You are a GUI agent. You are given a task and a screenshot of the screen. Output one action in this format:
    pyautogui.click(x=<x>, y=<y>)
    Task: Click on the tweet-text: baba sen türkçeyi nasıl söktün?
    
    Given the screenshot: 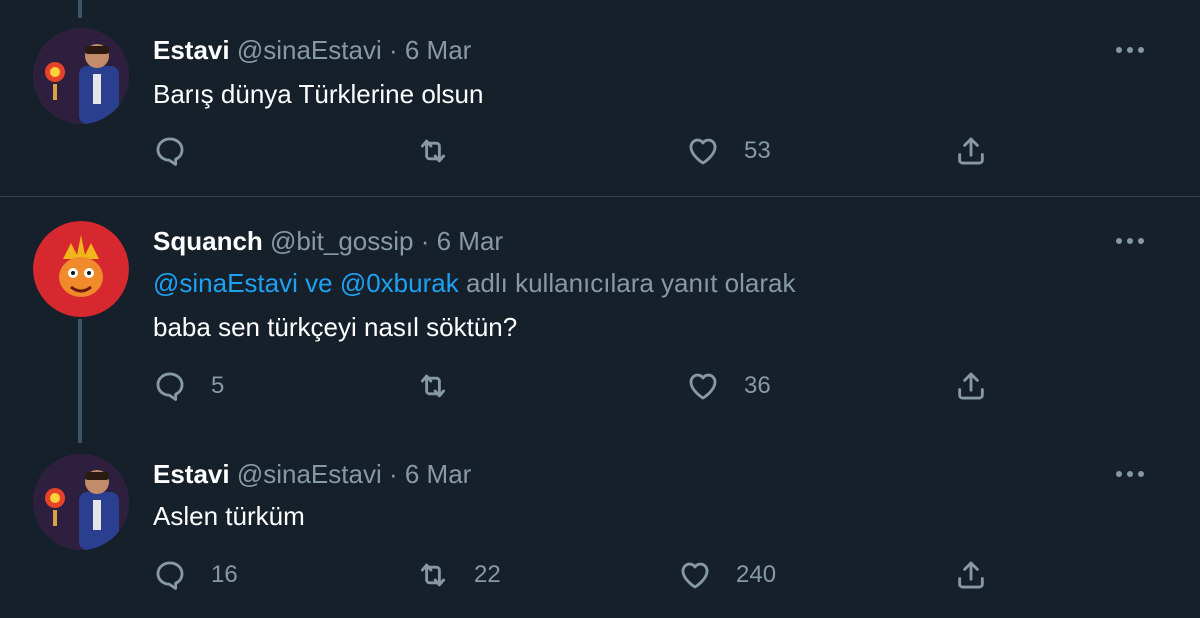 What is the action you would take?
    pyautogui.click(x=335, y=327)
    